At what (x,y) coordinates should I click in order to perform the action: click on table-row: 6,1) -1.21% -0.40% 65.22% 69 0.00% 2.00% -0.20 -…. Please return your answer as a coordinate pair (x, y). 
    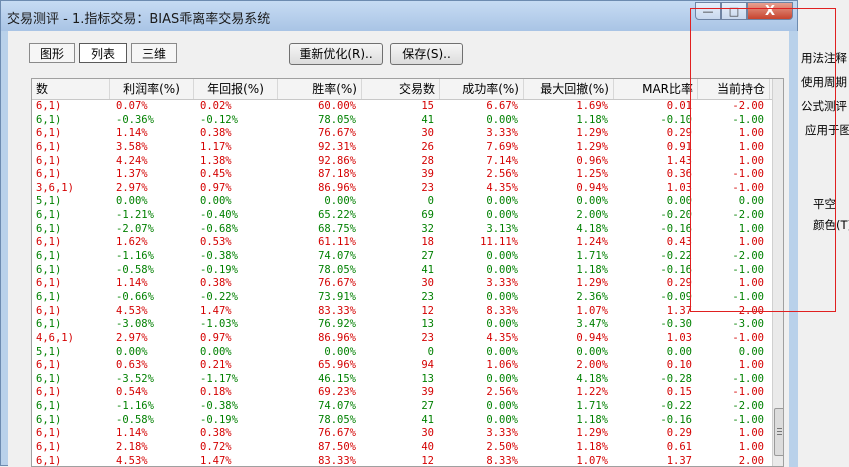
    Looking at the image, I should click on (402, 216).